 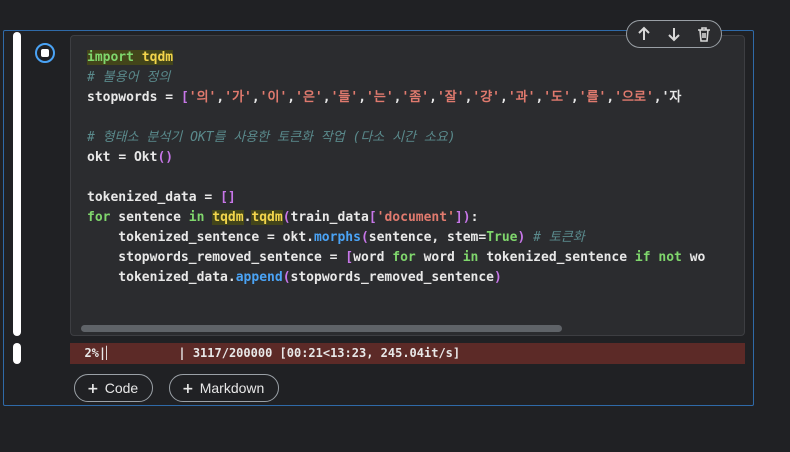 I want to click on arrow-down-icon, so click(x=674, y=35).